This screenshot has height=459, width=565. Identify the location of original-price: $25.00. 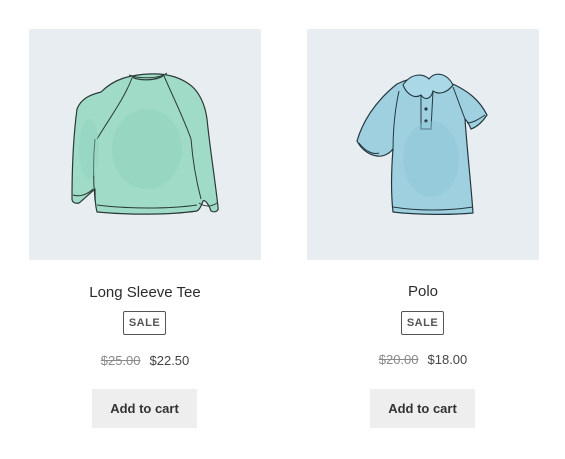
(120, 360).